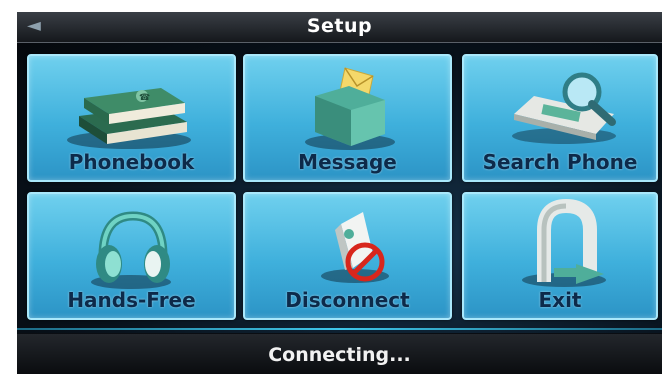 Image resolution: width=662 pixels, height=374 pixels. Describe the element at coordinates (347, 162) in the screenshot. I see `message-label: Message` at that location.